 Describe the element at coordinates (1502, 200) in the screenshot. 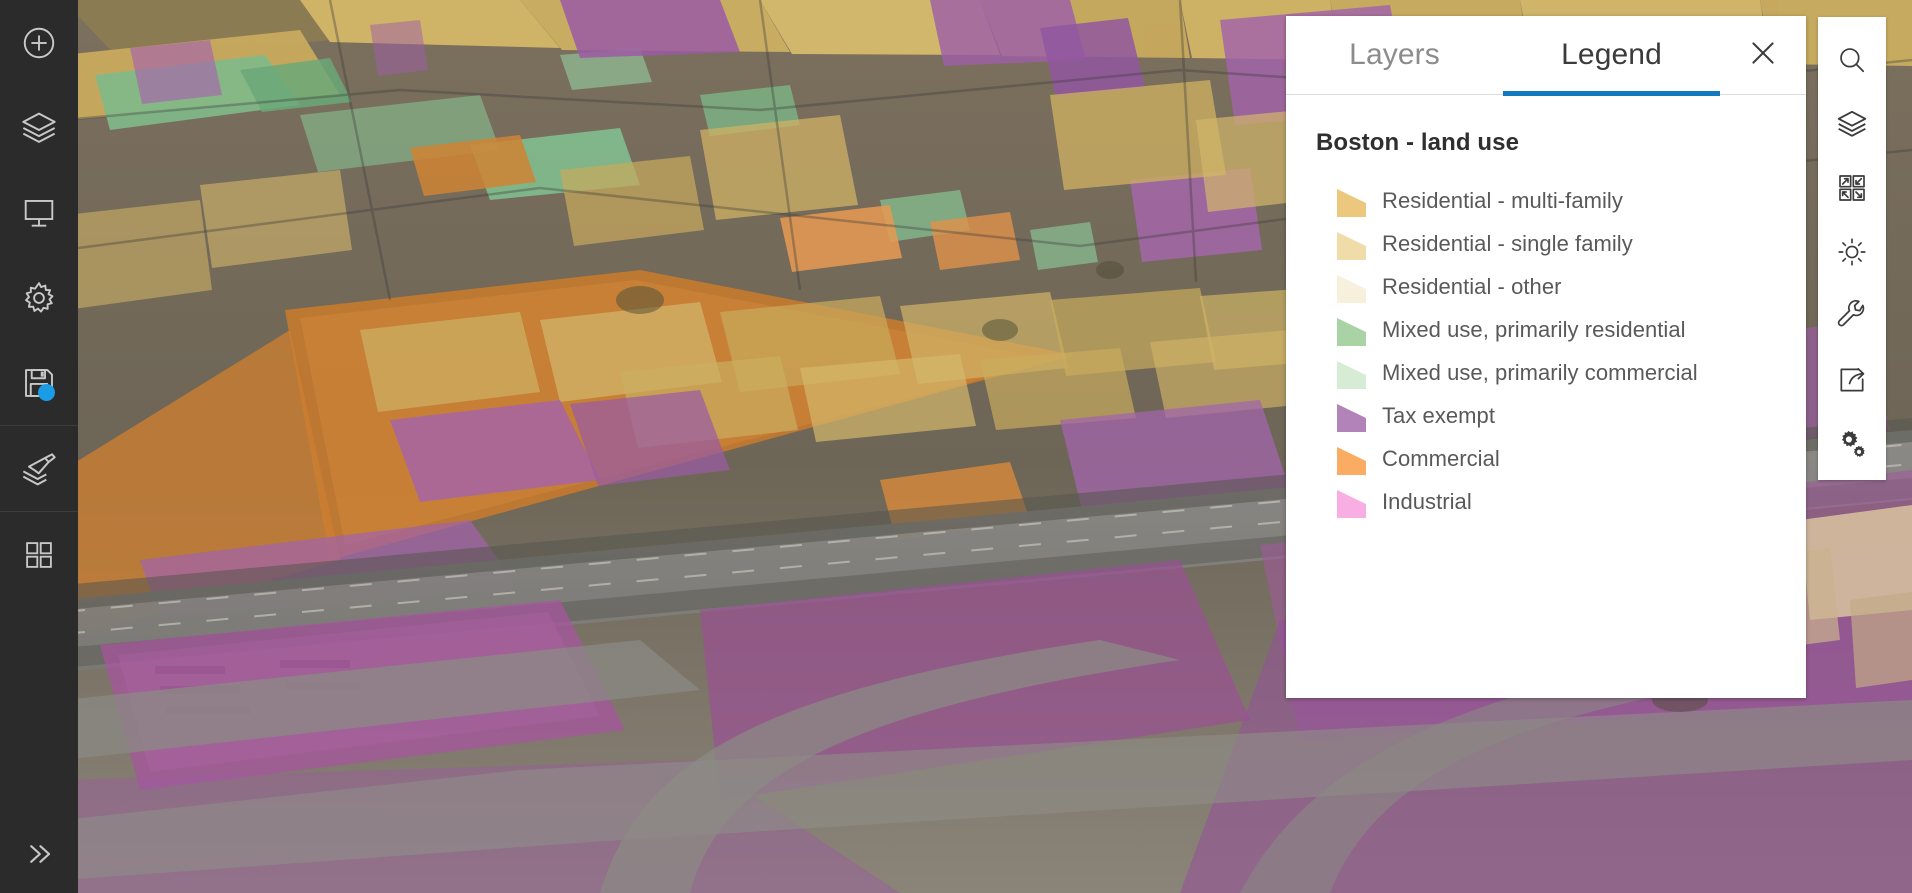

I see `legend-item-label: Residential - multi-family` at that location.